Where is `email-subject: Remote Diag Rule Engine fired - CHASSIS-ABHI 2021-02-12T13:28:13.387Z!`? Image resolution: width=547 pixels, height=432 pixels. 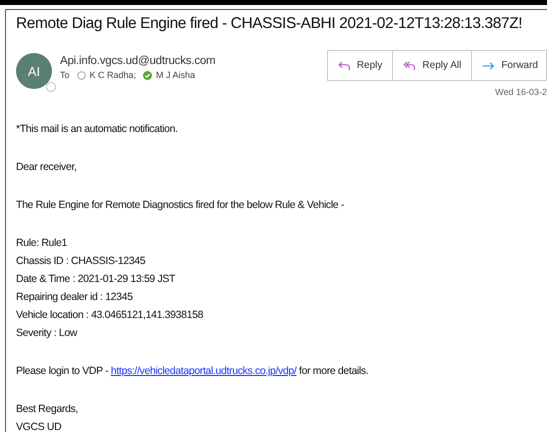
email-subject: Remote Diag Rule Engine fired - CHASSIS-ABHI 2021-02-12T13:28:13.387Z! is located at coordinates (270, 24).